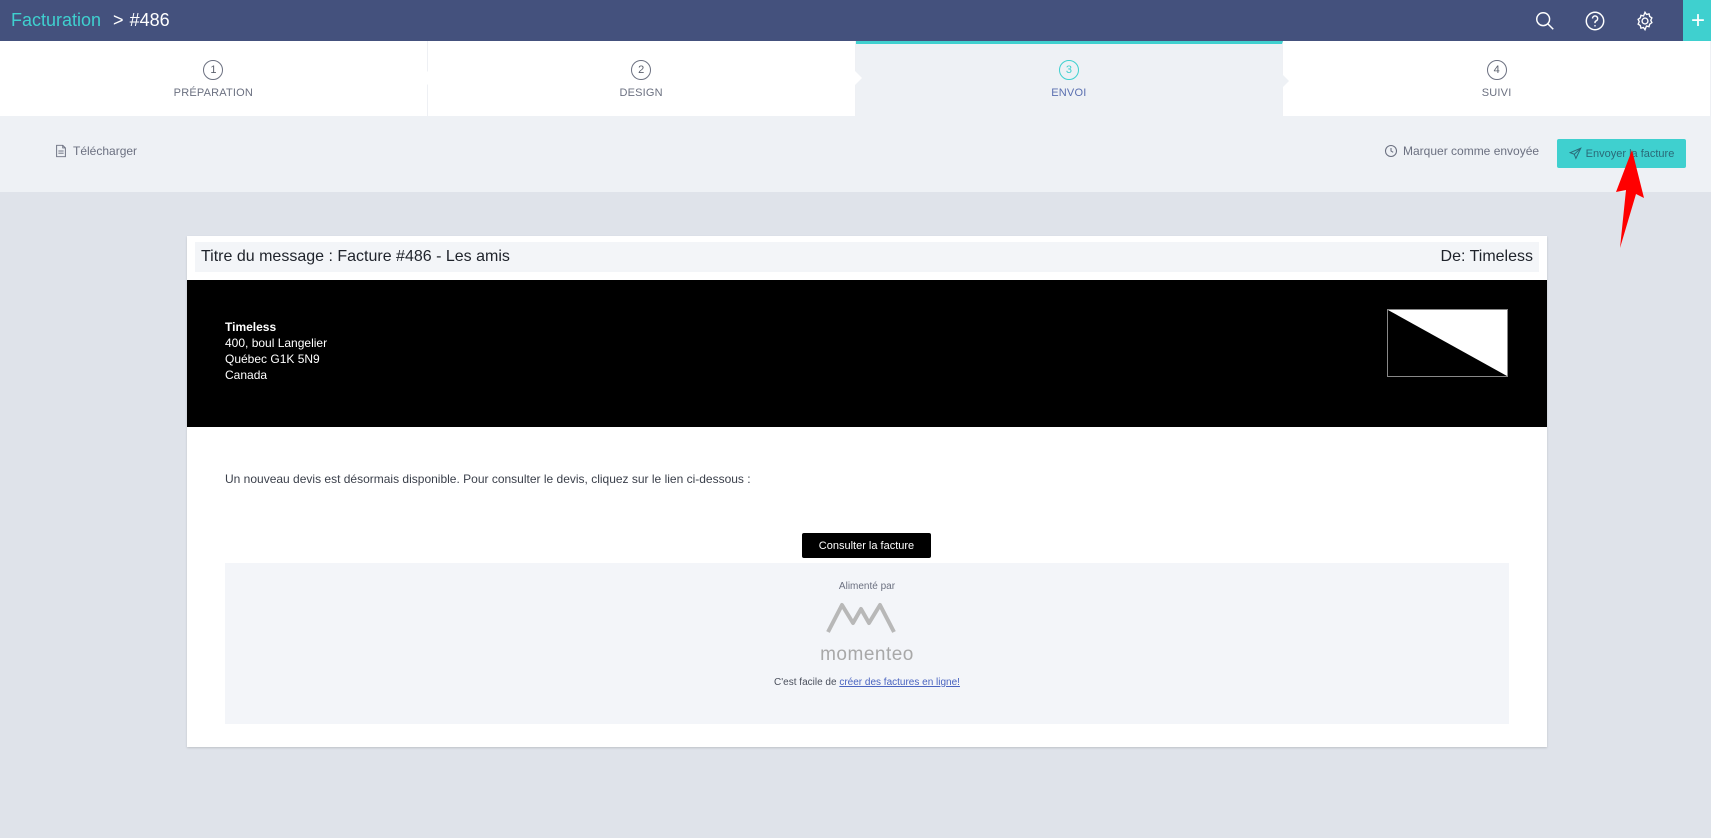 The width and height of the screenshot is (1711, 838). Describe the element at coordinates (641, 93) in the screenshot. I see `step-label: DESIGN` at that location.